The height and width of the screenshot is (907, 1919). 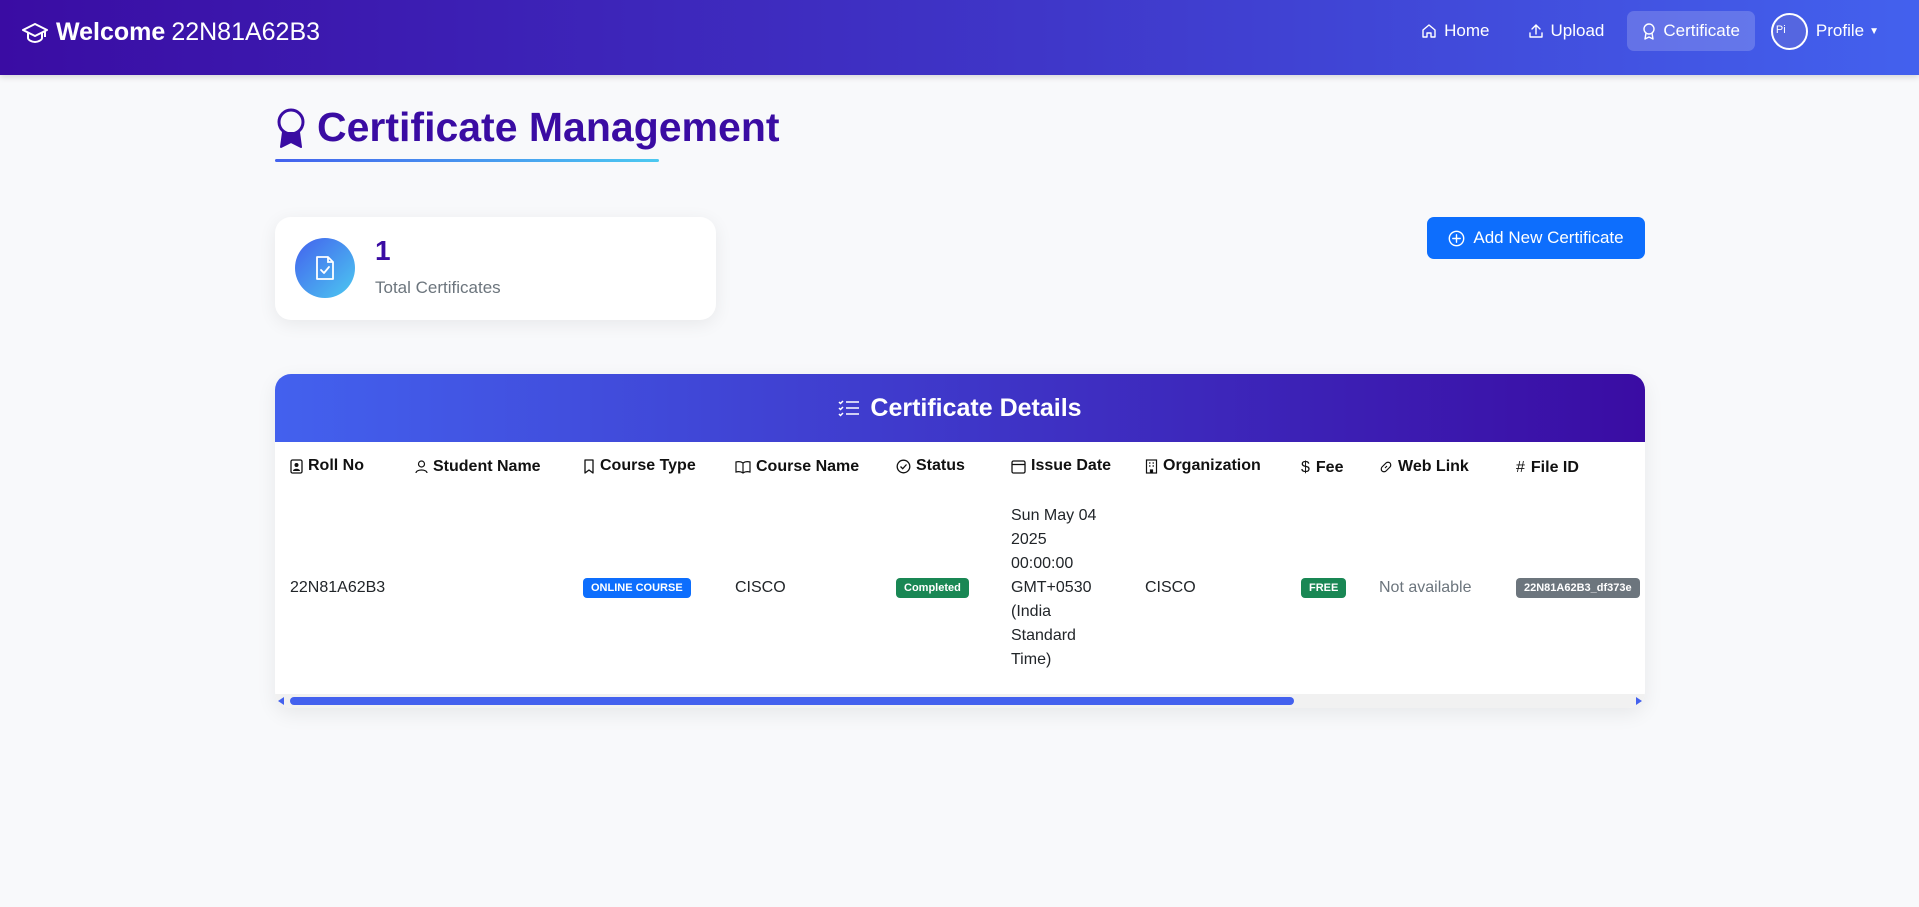 What do you see at coordinates (1018, 467) in the screenshot?
I see `calendar-icon` at bounding box center [1018, 467].